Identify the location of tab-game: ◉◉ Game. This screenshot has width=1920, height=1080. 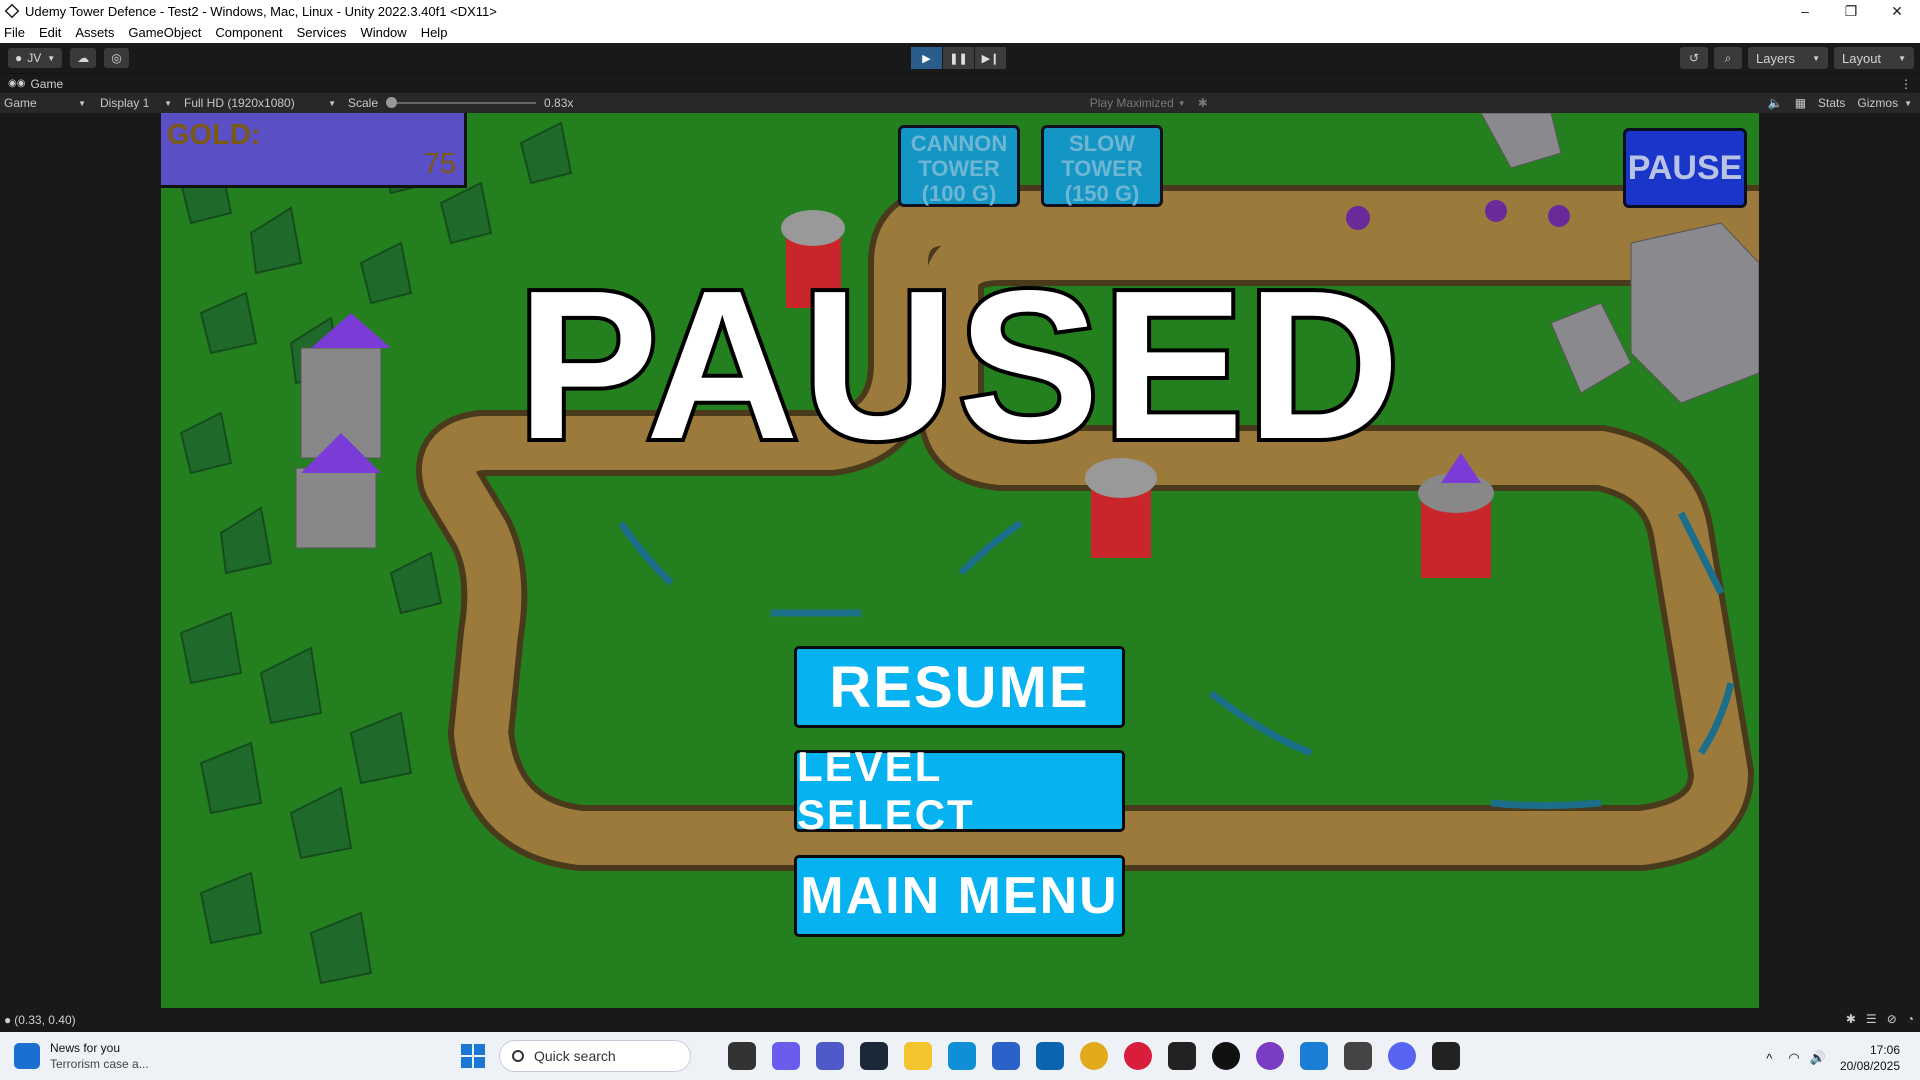
(35, 84).